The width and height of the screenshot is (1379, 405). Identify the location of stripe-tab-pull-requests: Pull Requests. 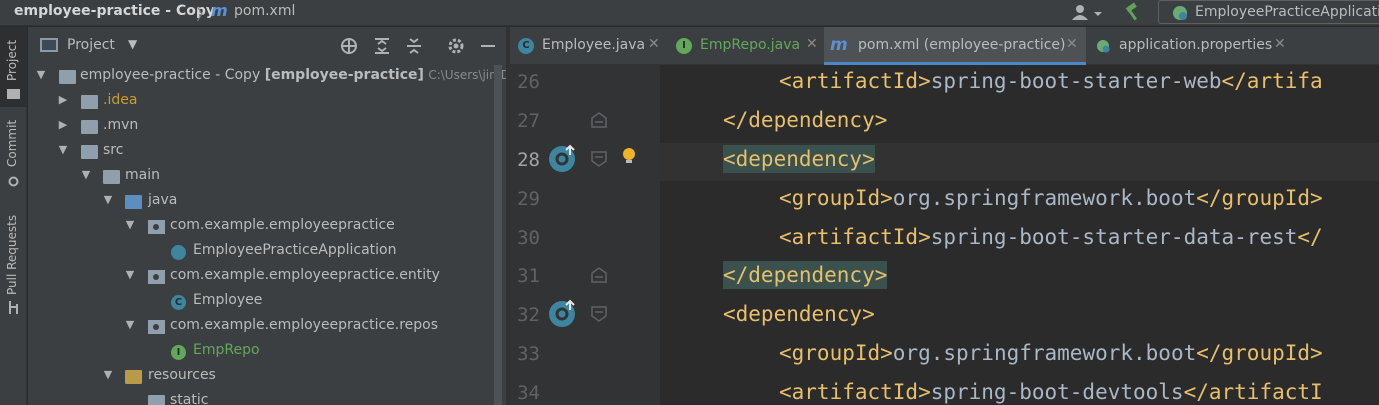
(13, 264).